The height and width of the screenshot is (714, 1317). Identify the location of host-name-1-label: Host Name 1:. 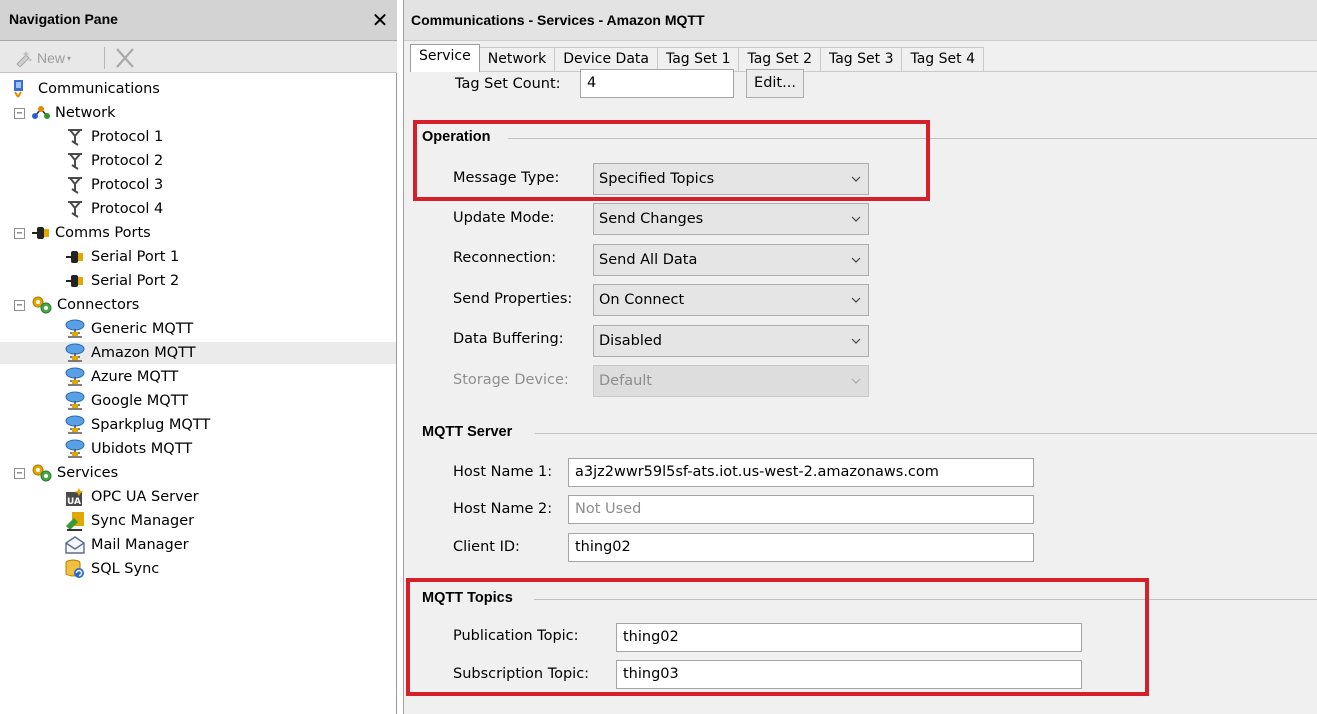
(503, 472).